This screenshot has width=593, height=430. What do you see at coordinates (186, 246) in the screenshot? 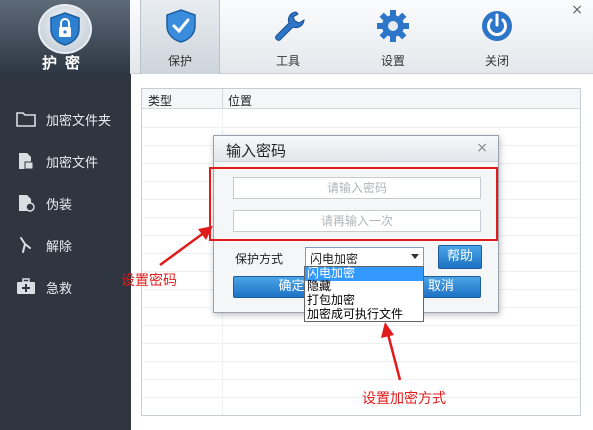
I see `arrow-to-password` at bounding box center [186, 246].